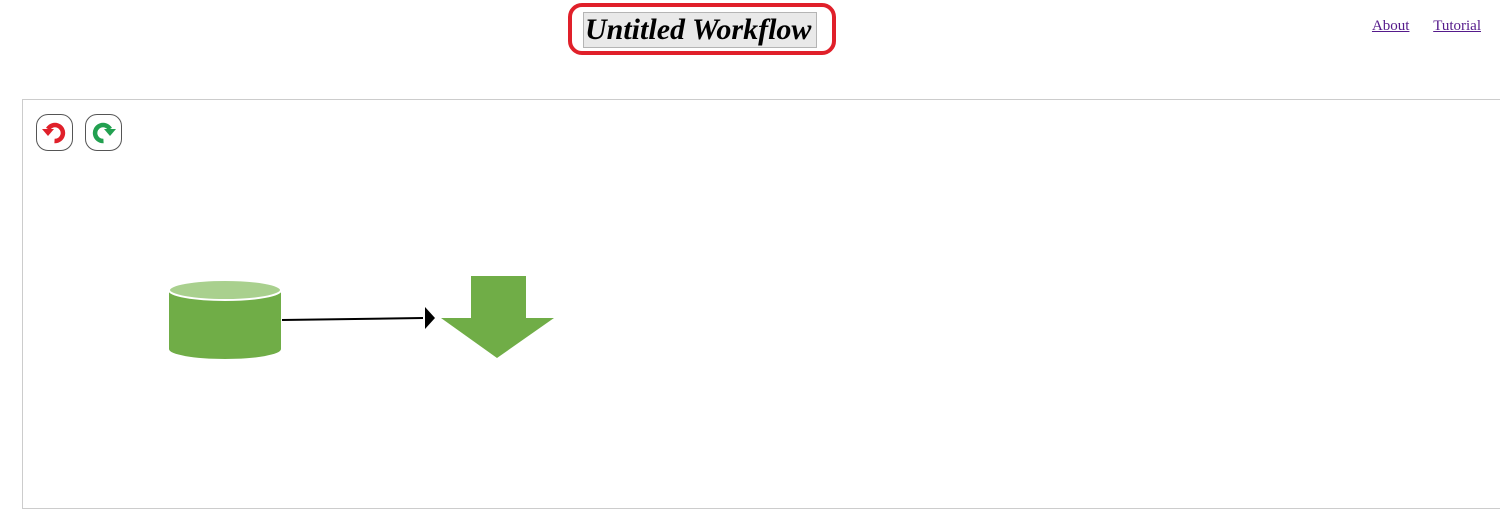  I want to click on down-arrow-icon, so click(497, 317).